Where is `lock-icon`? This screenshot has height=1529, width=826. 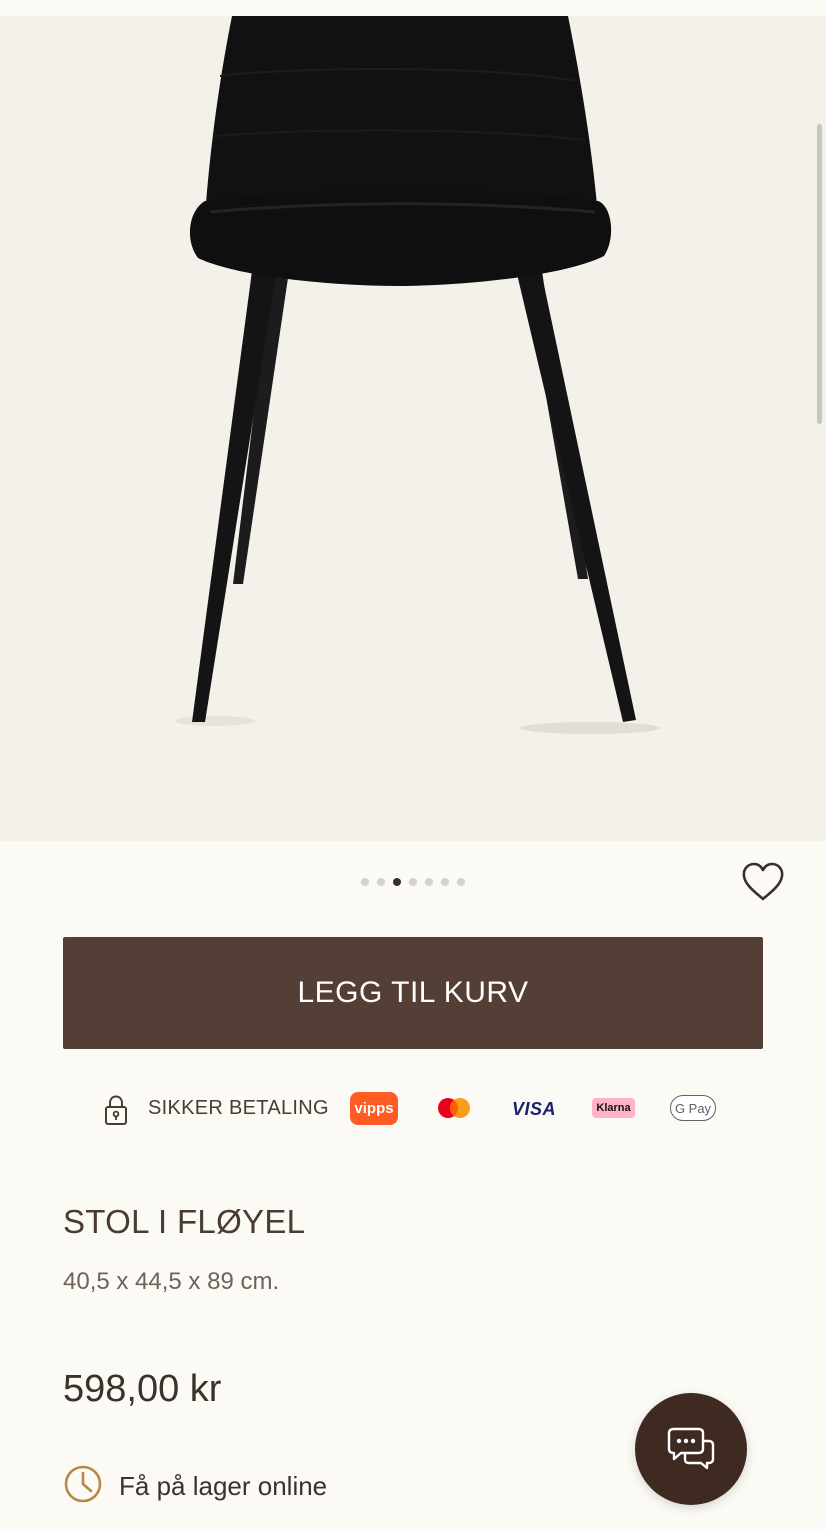
lock-icon is located at coordinates (116, 1110).